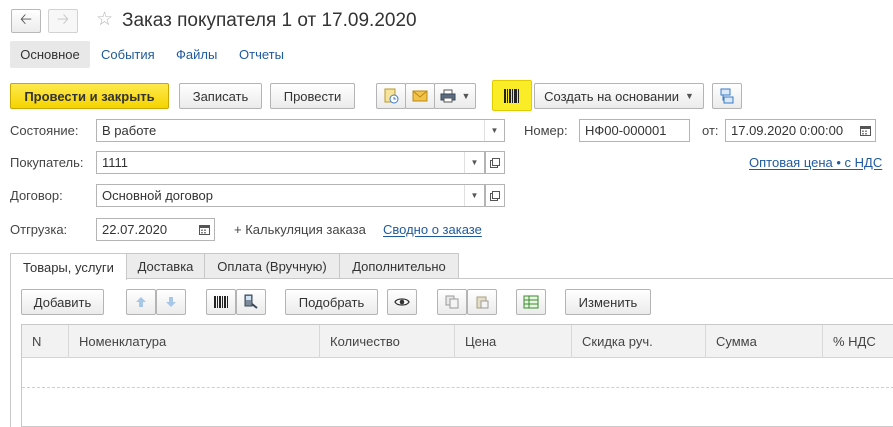  I want to click on shipment-date-field: 22.07.2020, so click(155, 229).